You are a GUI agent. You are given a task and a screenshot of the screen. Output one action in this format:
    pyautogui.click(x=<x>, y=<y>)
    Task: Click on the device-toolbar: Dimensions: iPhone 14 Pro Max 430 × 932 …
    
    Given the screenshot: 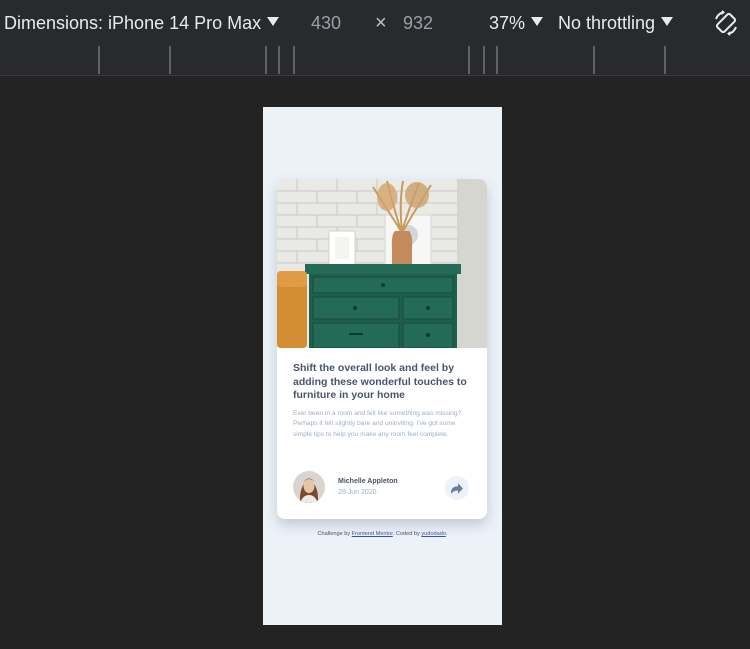 What is the action you would take?
    pyautogui.click(x=375, y=23)
    